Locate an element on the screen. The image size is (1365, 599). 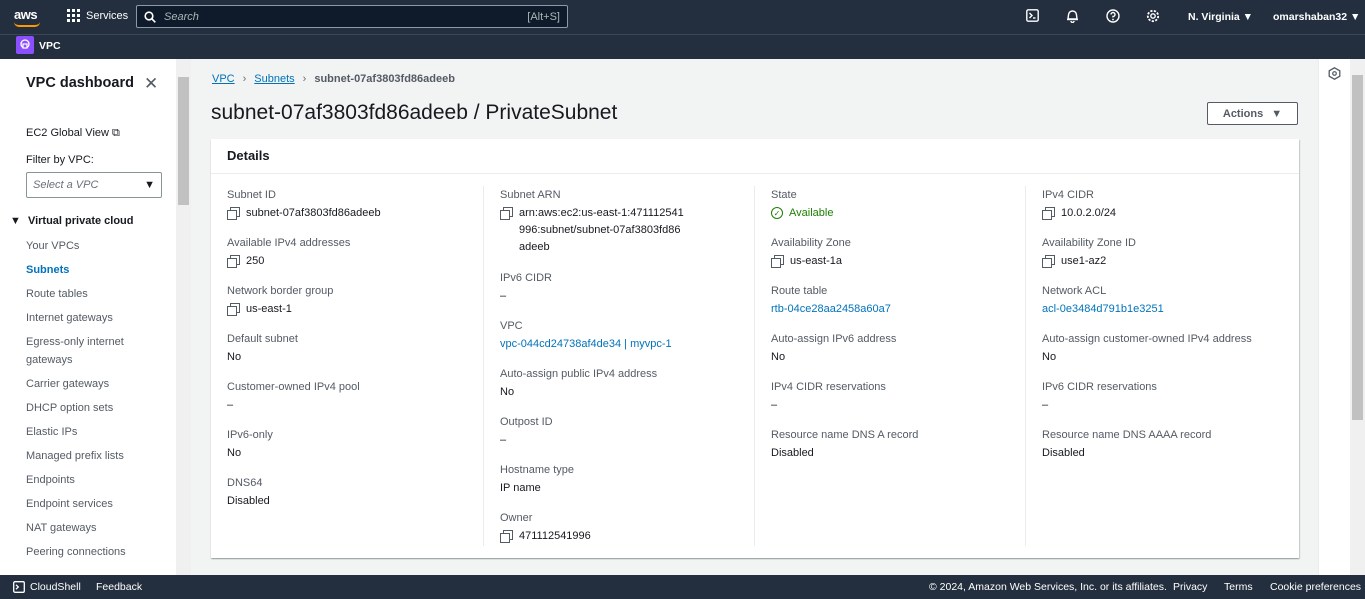
ec2-global-view-link: EC2 Global View ⧉ is located at coordinates (73, 133).